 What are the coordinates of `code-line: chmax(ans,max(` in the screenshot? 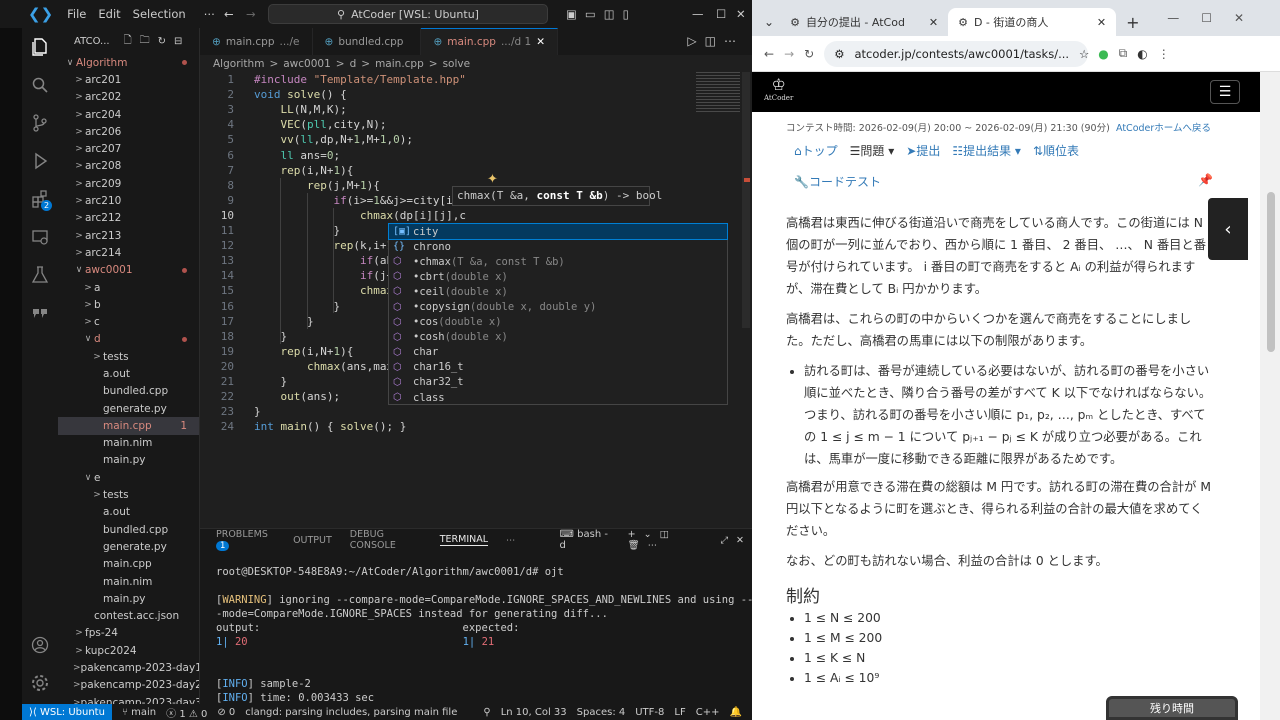 It's located at (327, 366).